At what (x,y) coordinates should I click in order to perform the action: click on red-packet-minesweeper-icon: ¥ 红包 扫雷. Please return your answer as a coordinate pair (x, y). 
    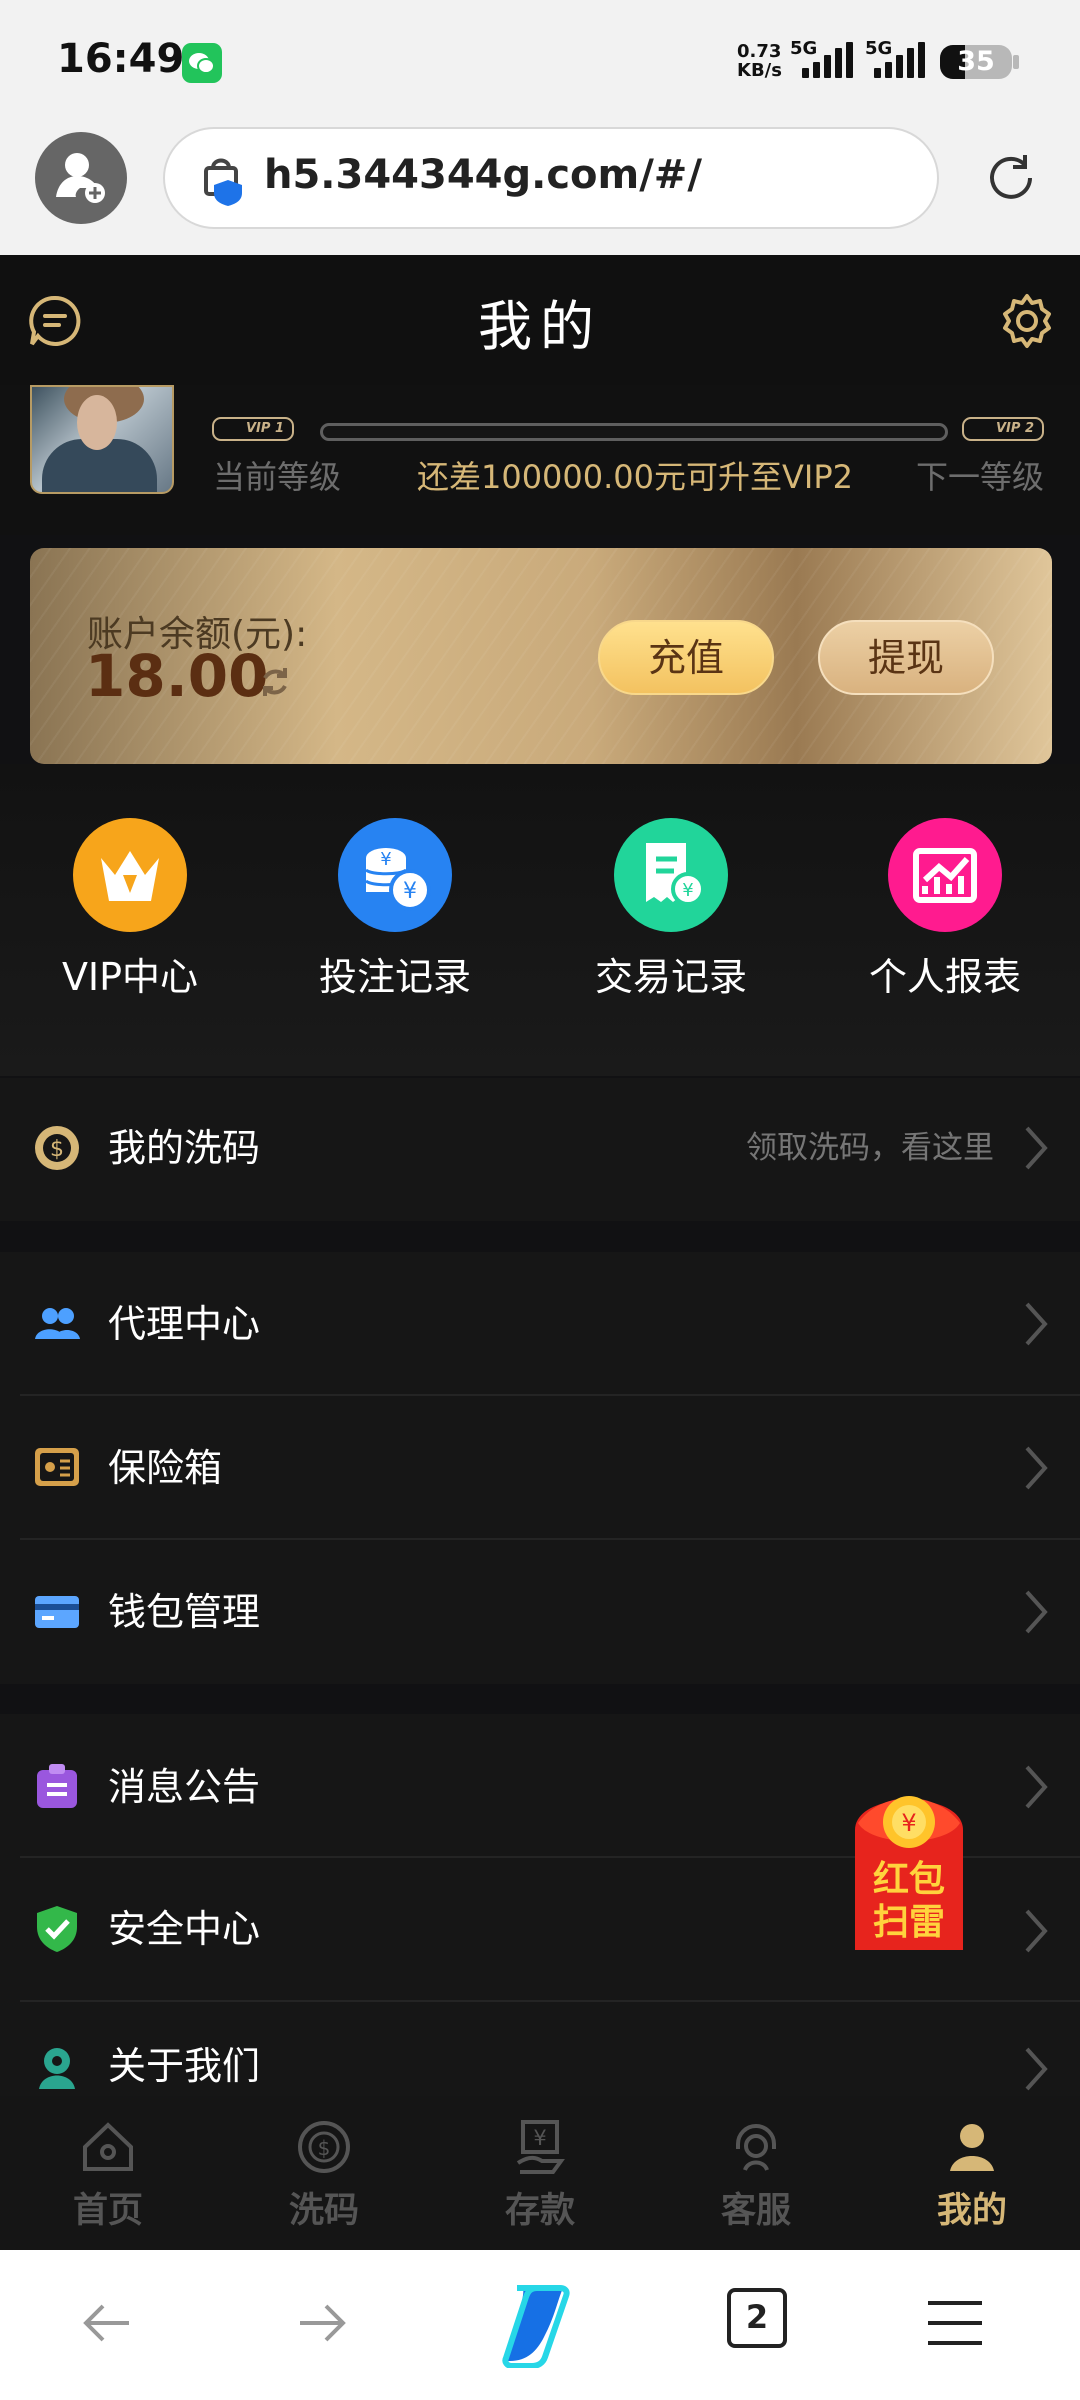
    Looking at the image, I should click on (909, 1868).